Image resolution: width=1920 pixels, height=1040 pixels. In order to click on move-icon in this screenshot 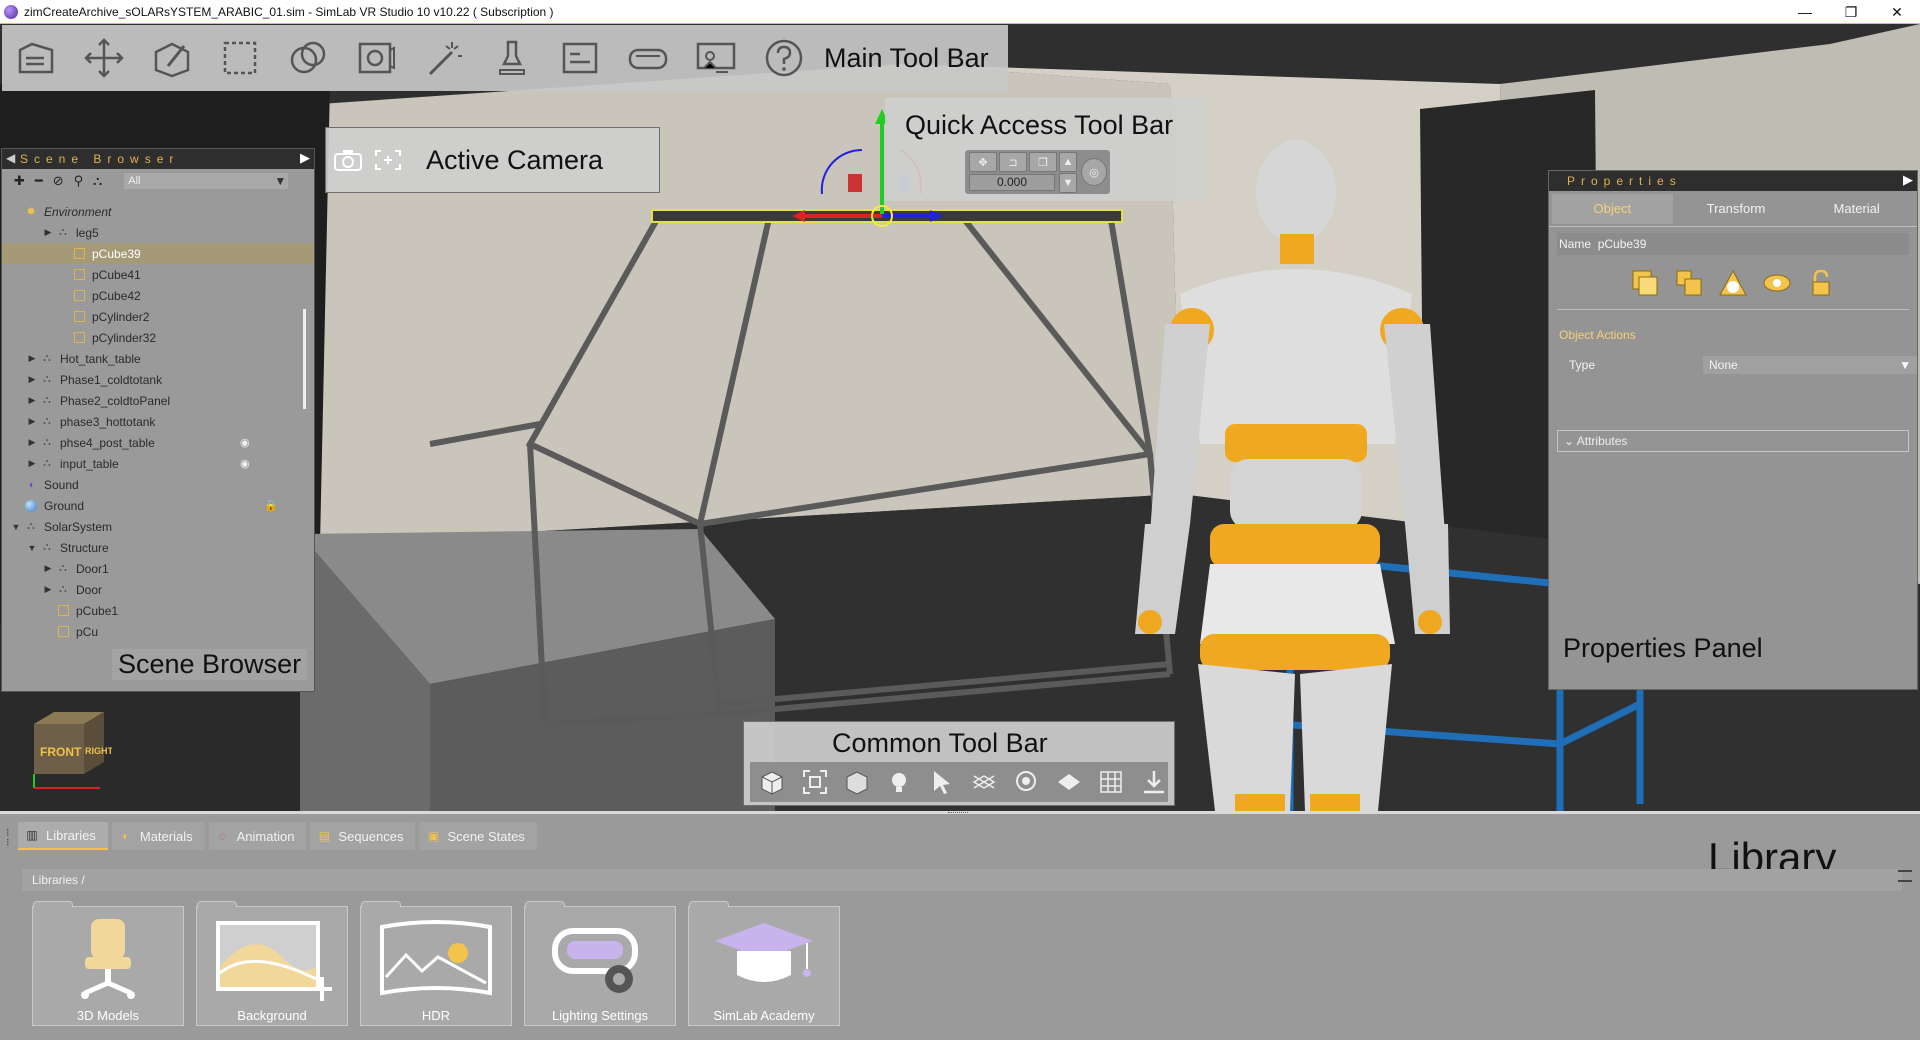, I will do `click(104, 58)`.